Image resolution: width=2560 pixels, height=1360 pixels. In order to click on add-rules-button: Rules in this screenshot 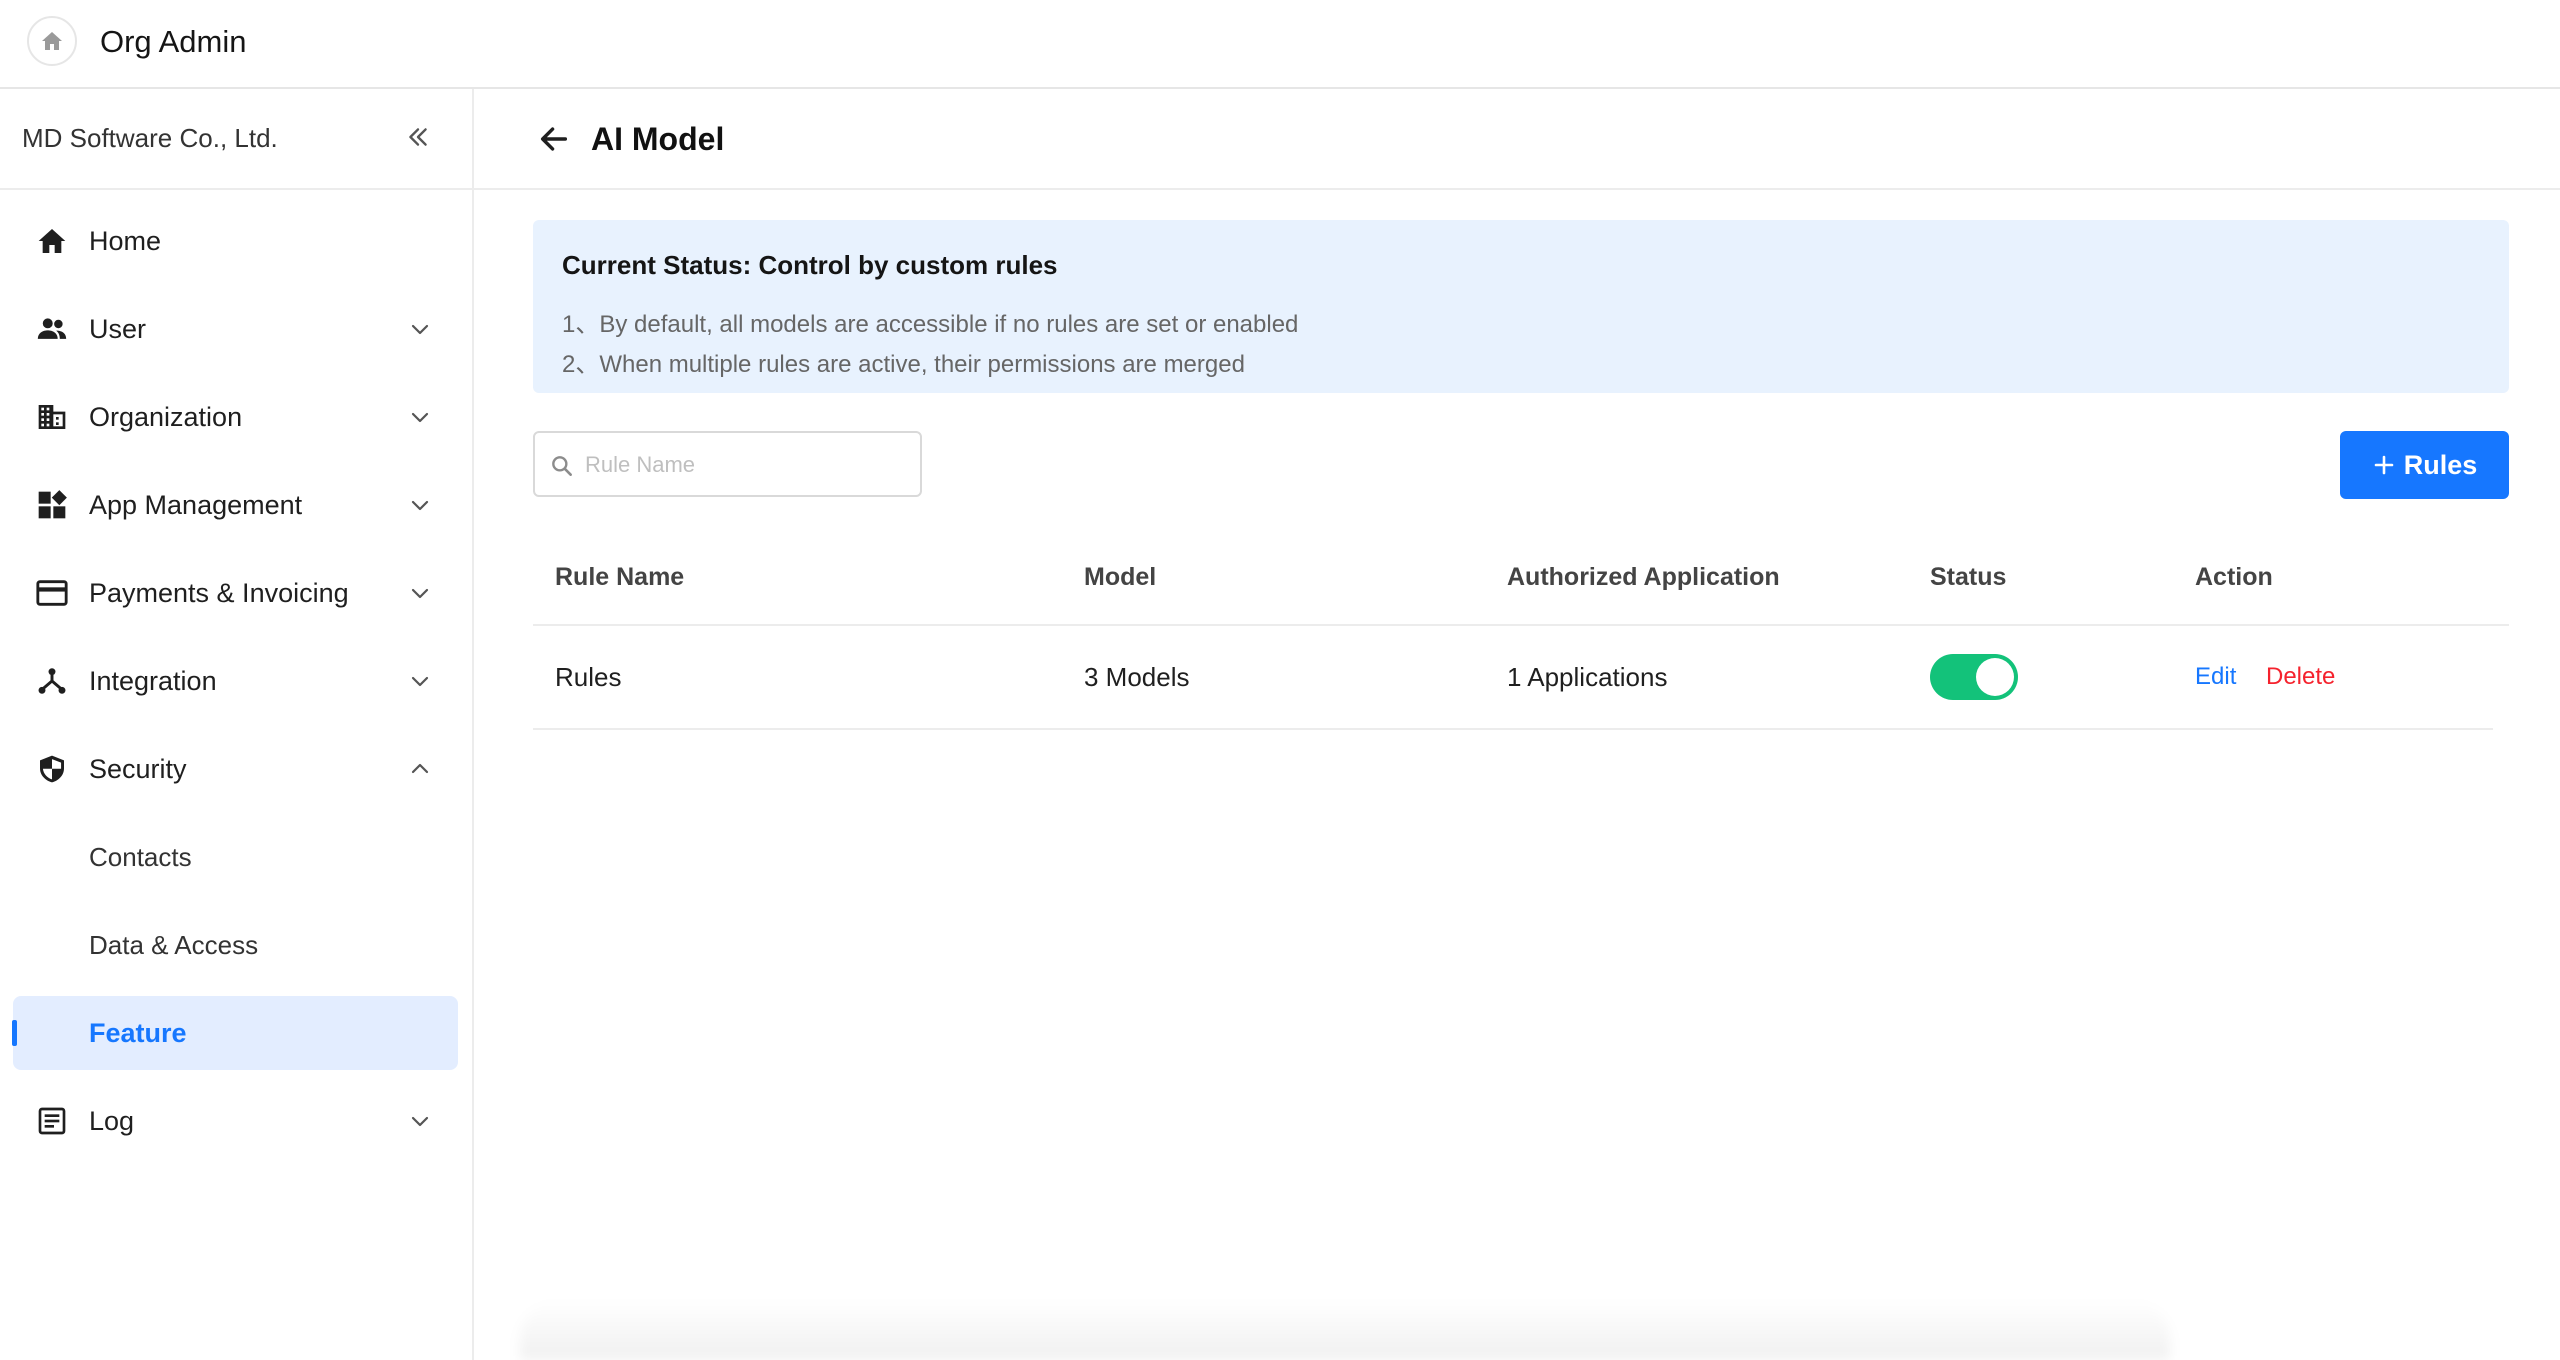, I will do `click(2424, 465)`.